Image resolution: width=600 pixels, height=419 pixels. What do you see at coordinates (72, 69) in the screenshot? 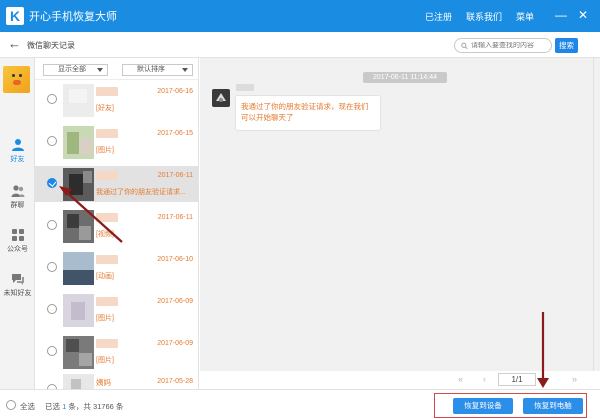
I see `filter-show-label: 显示全部` at bounding box center [72, 69].